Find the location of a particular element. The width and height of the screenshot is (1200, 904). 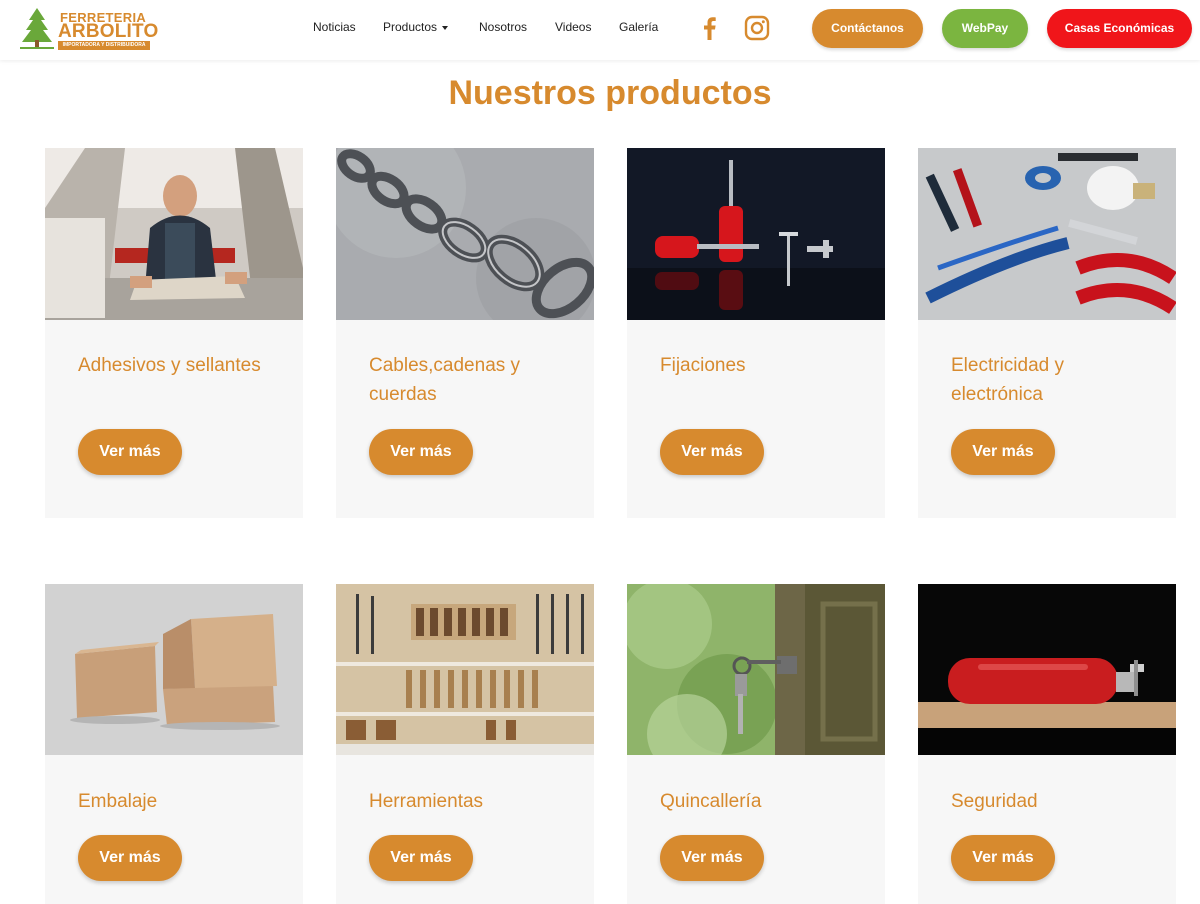

product-card: Fijaciones Ver más is located at coordinates (756, 333).